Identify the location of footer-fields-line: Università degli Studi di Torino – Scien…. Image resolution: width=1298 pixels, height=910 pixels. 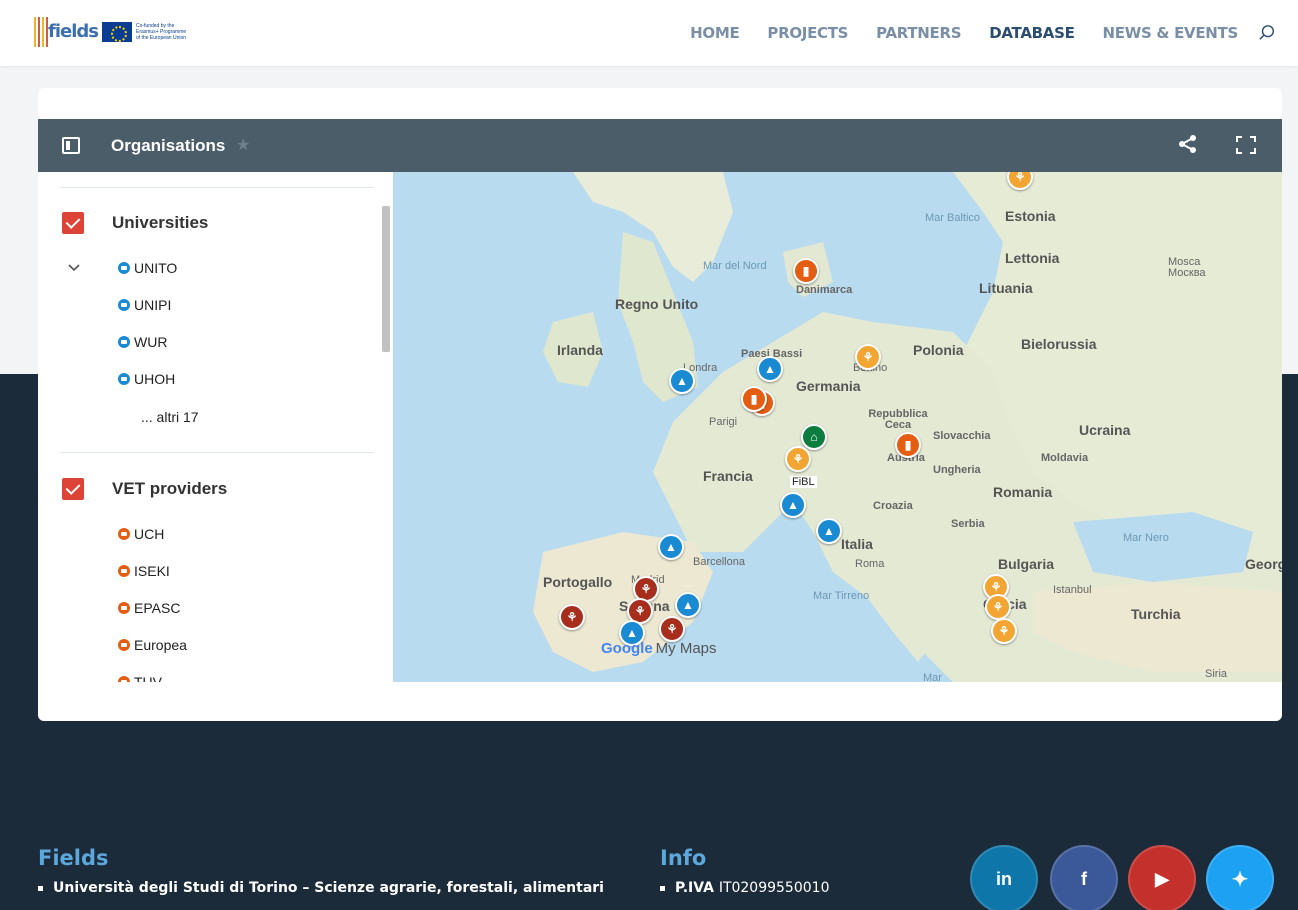
(321, 888).